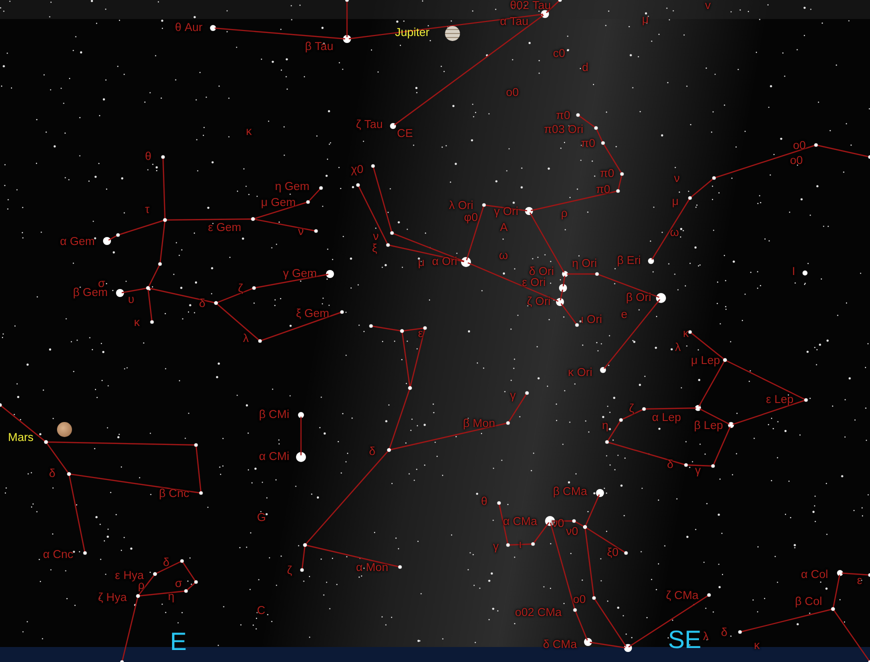 This screenshot has width=870, height=662. I want to click on star-label: β Eri, so click(629, 261).